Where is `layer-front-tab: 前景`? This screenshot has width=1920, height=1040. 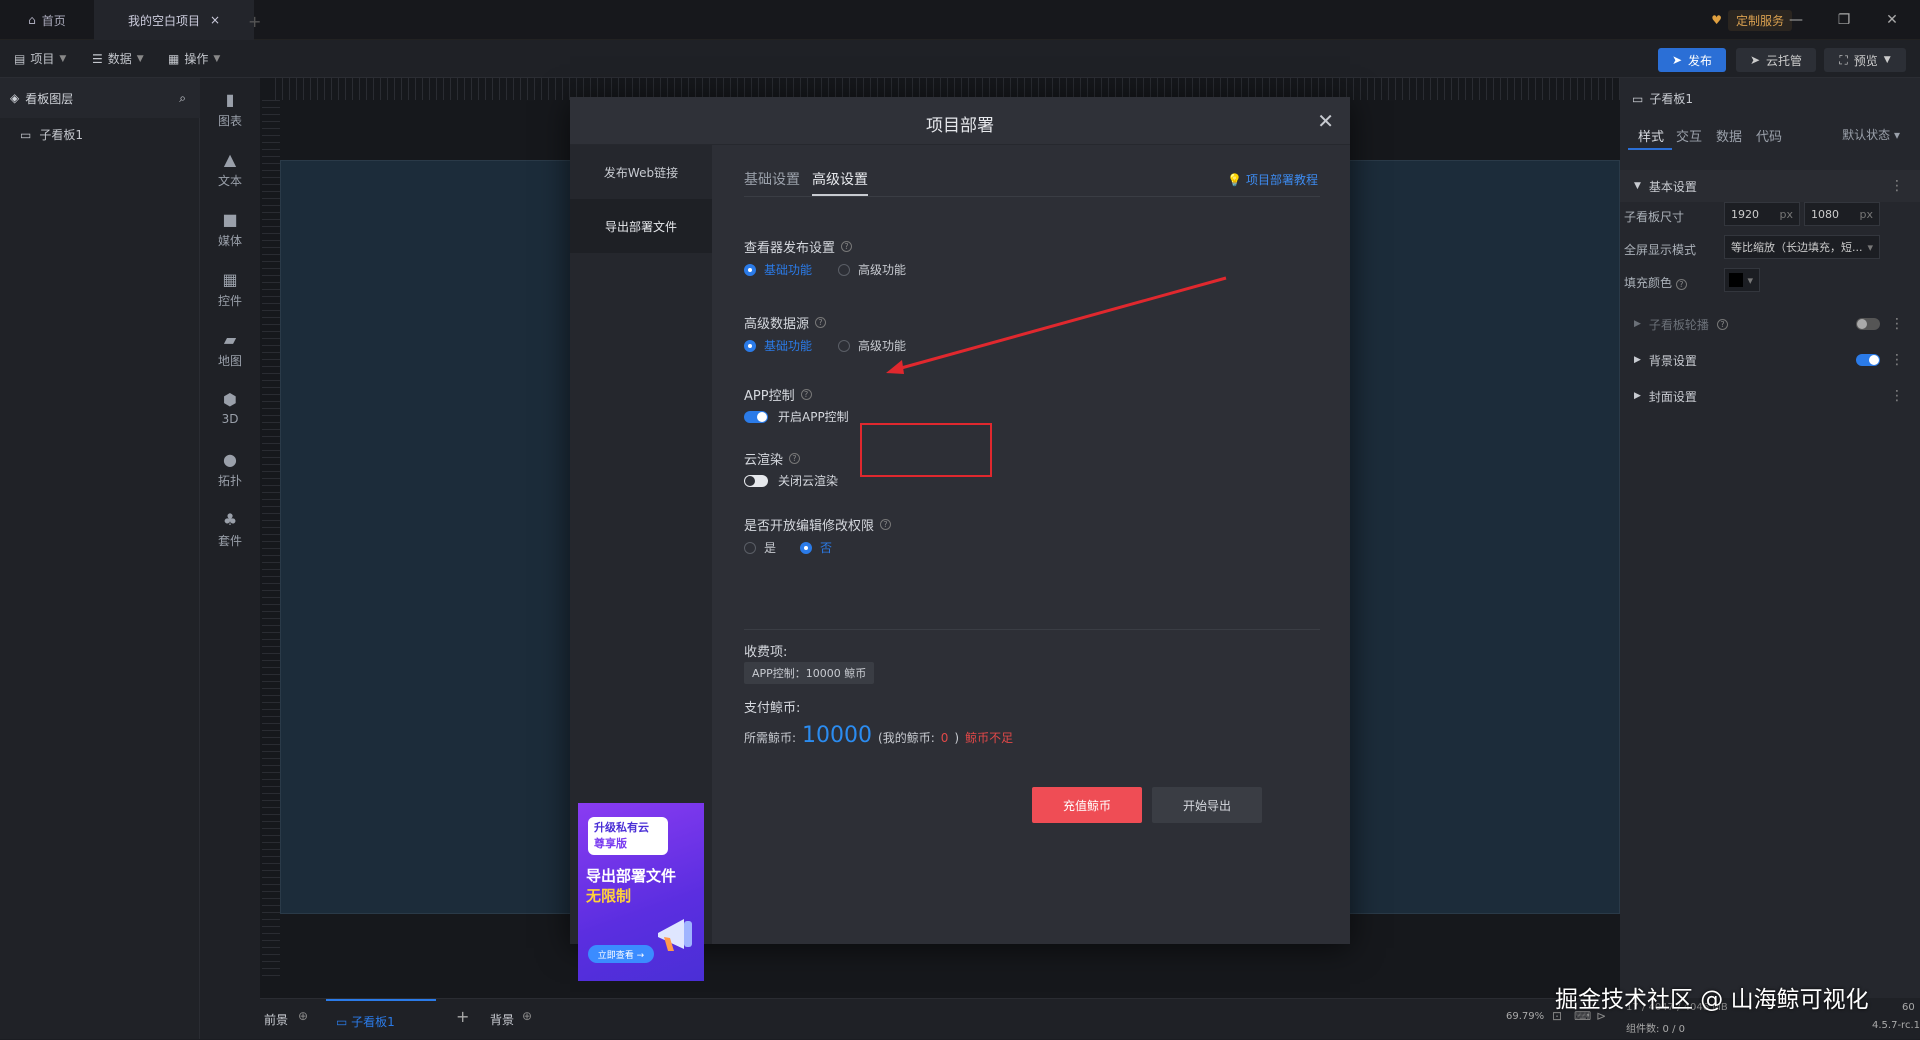 layer-front-tab: 前景 is located at coordinates (276, 1019).